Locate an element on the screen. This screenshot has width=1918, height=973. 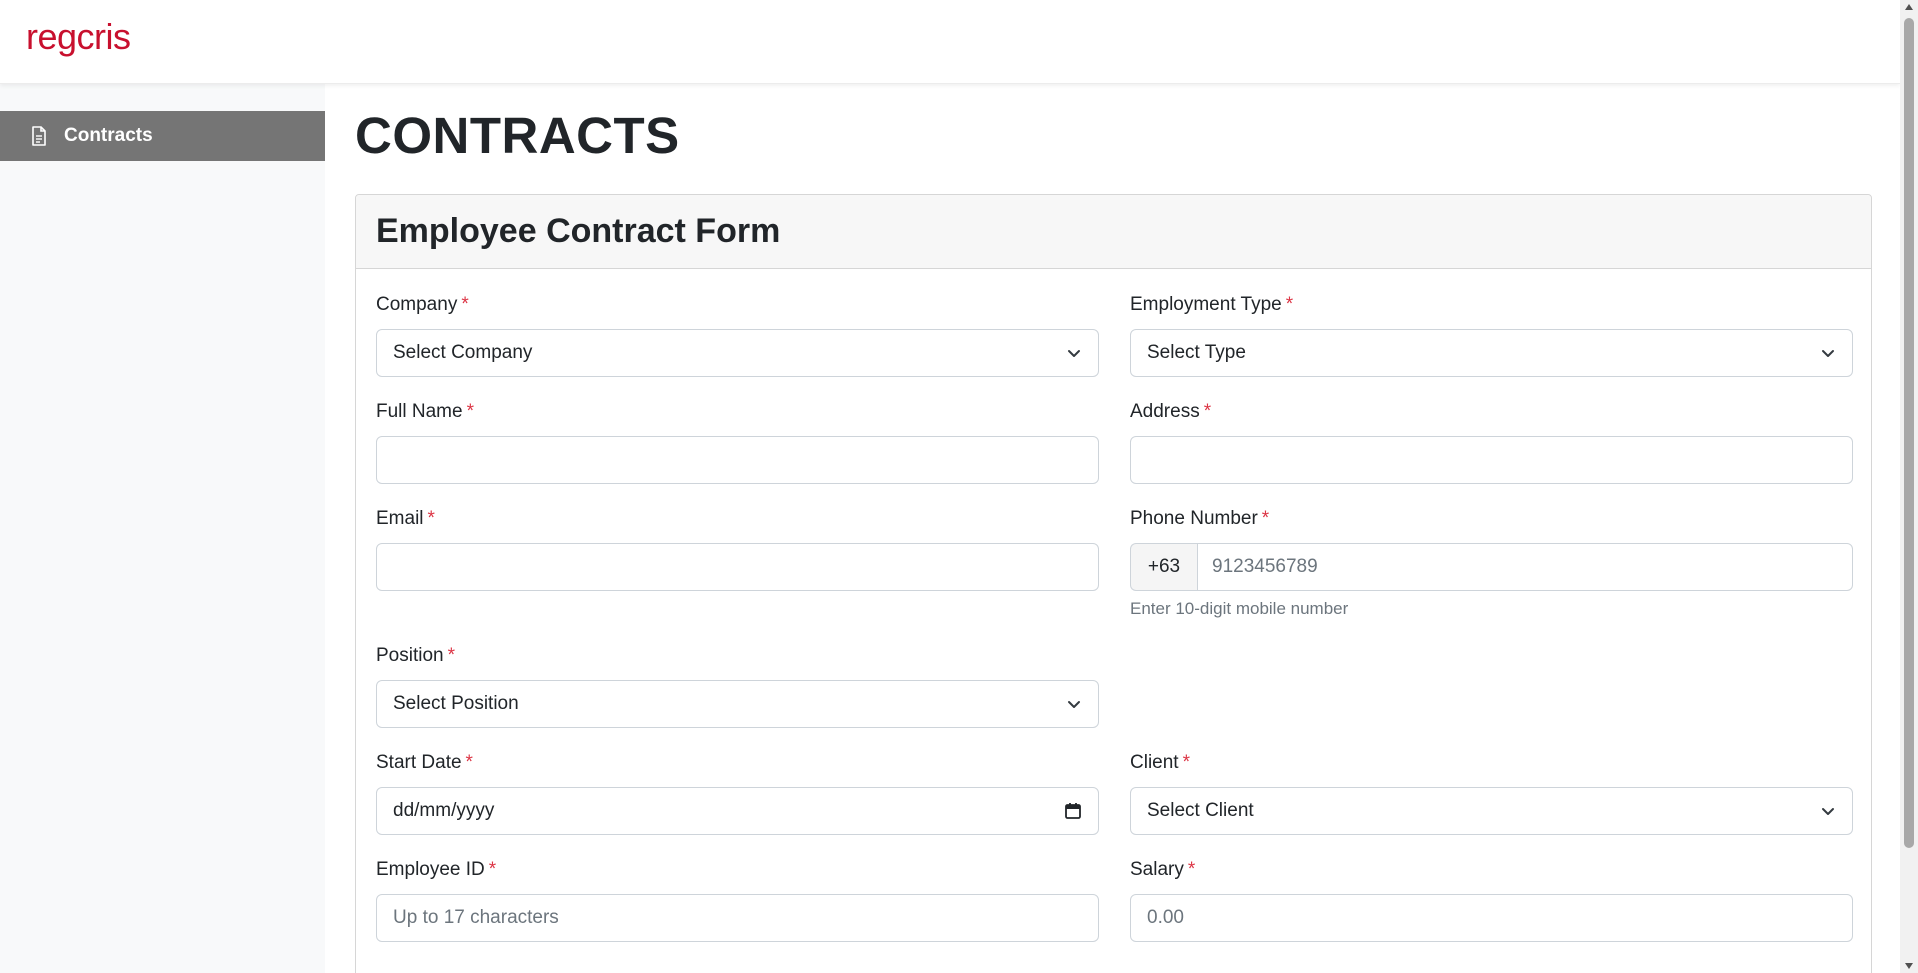
scroll-up-arrow-icon is located at coordinates (1909, 7).